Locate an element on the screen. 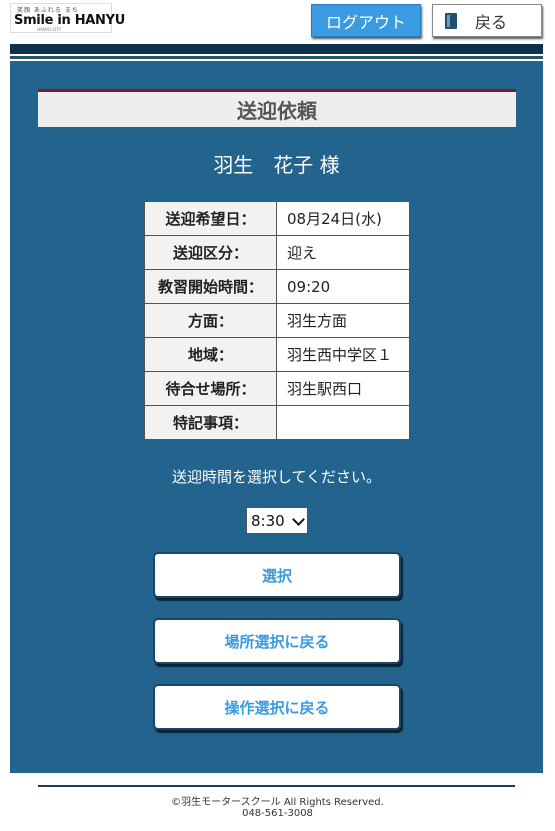  detail-key: 方面： is located at coordinates (210, 320).